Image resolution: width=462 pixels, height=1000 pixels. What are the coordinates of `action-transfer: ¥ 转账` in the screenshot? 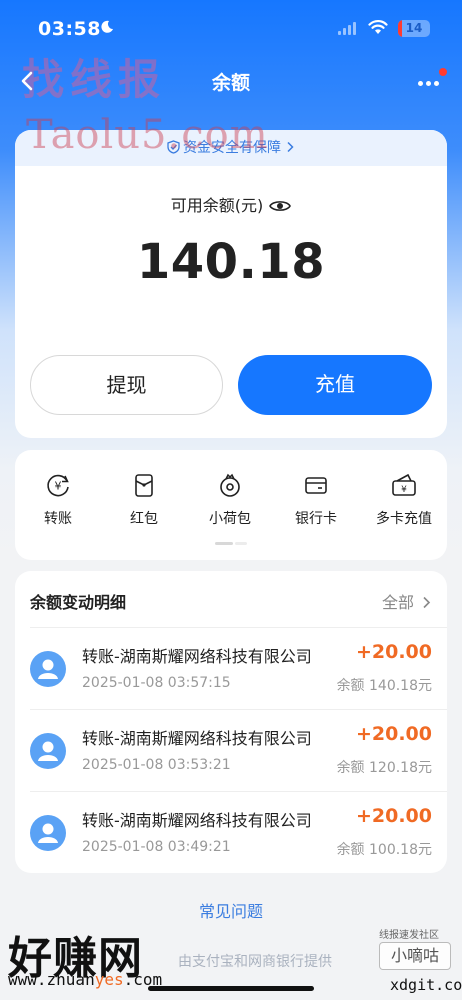 It's located at (58, 500).